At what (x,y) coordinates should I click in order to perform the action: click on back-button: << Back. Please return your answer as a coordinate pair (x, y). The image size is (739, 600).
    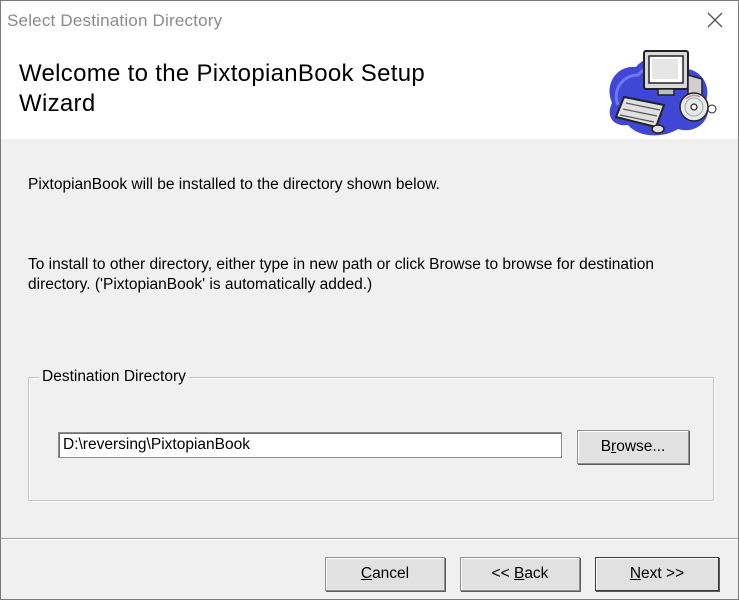
    Looking at the image, I should click on (520, 574).